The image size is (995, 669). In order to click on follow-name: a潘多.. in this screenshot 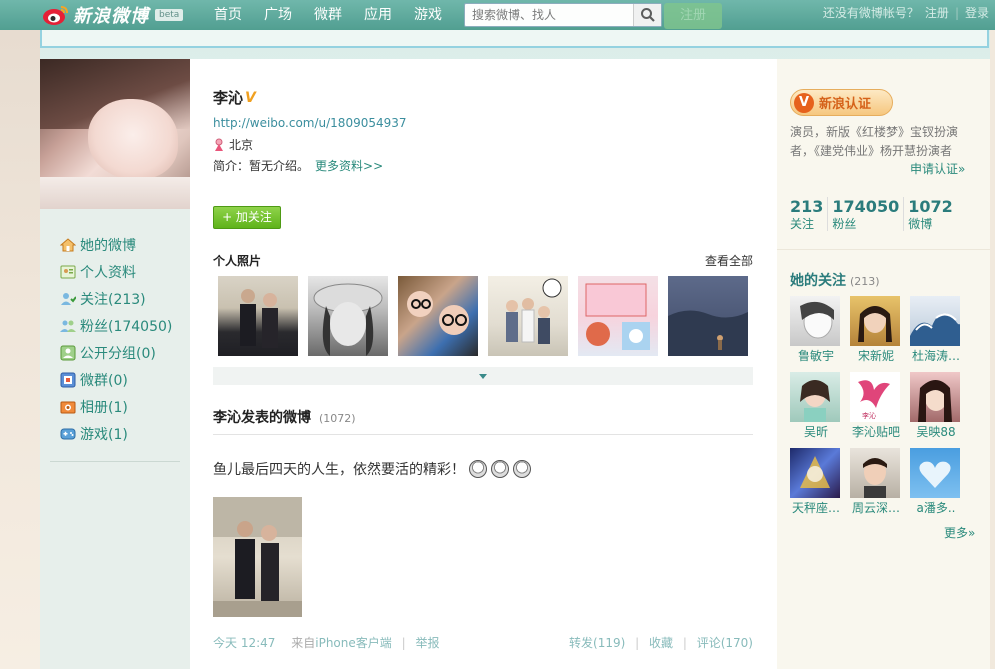, I will do `click(936, 508)`.